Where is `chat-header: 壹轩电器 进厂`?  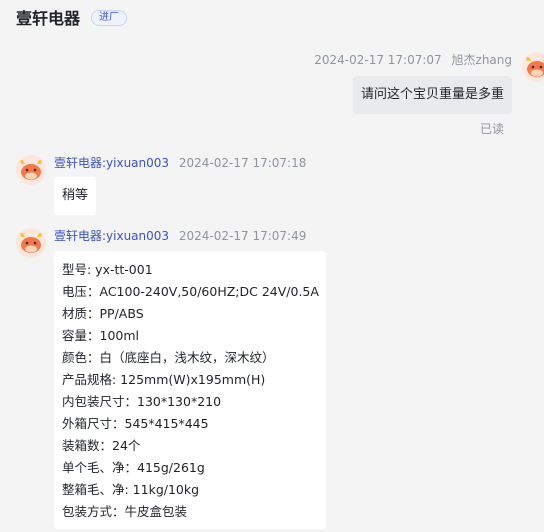 chat-header: 壹轩电器 进厂 is located at coordinates (272, 19).